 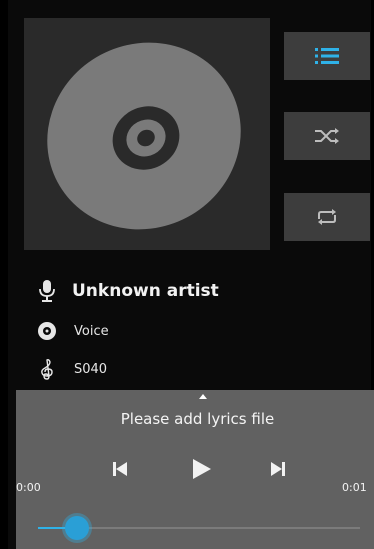 I want to click on elapsed-time: 0:00, so click(x=28, y=487).